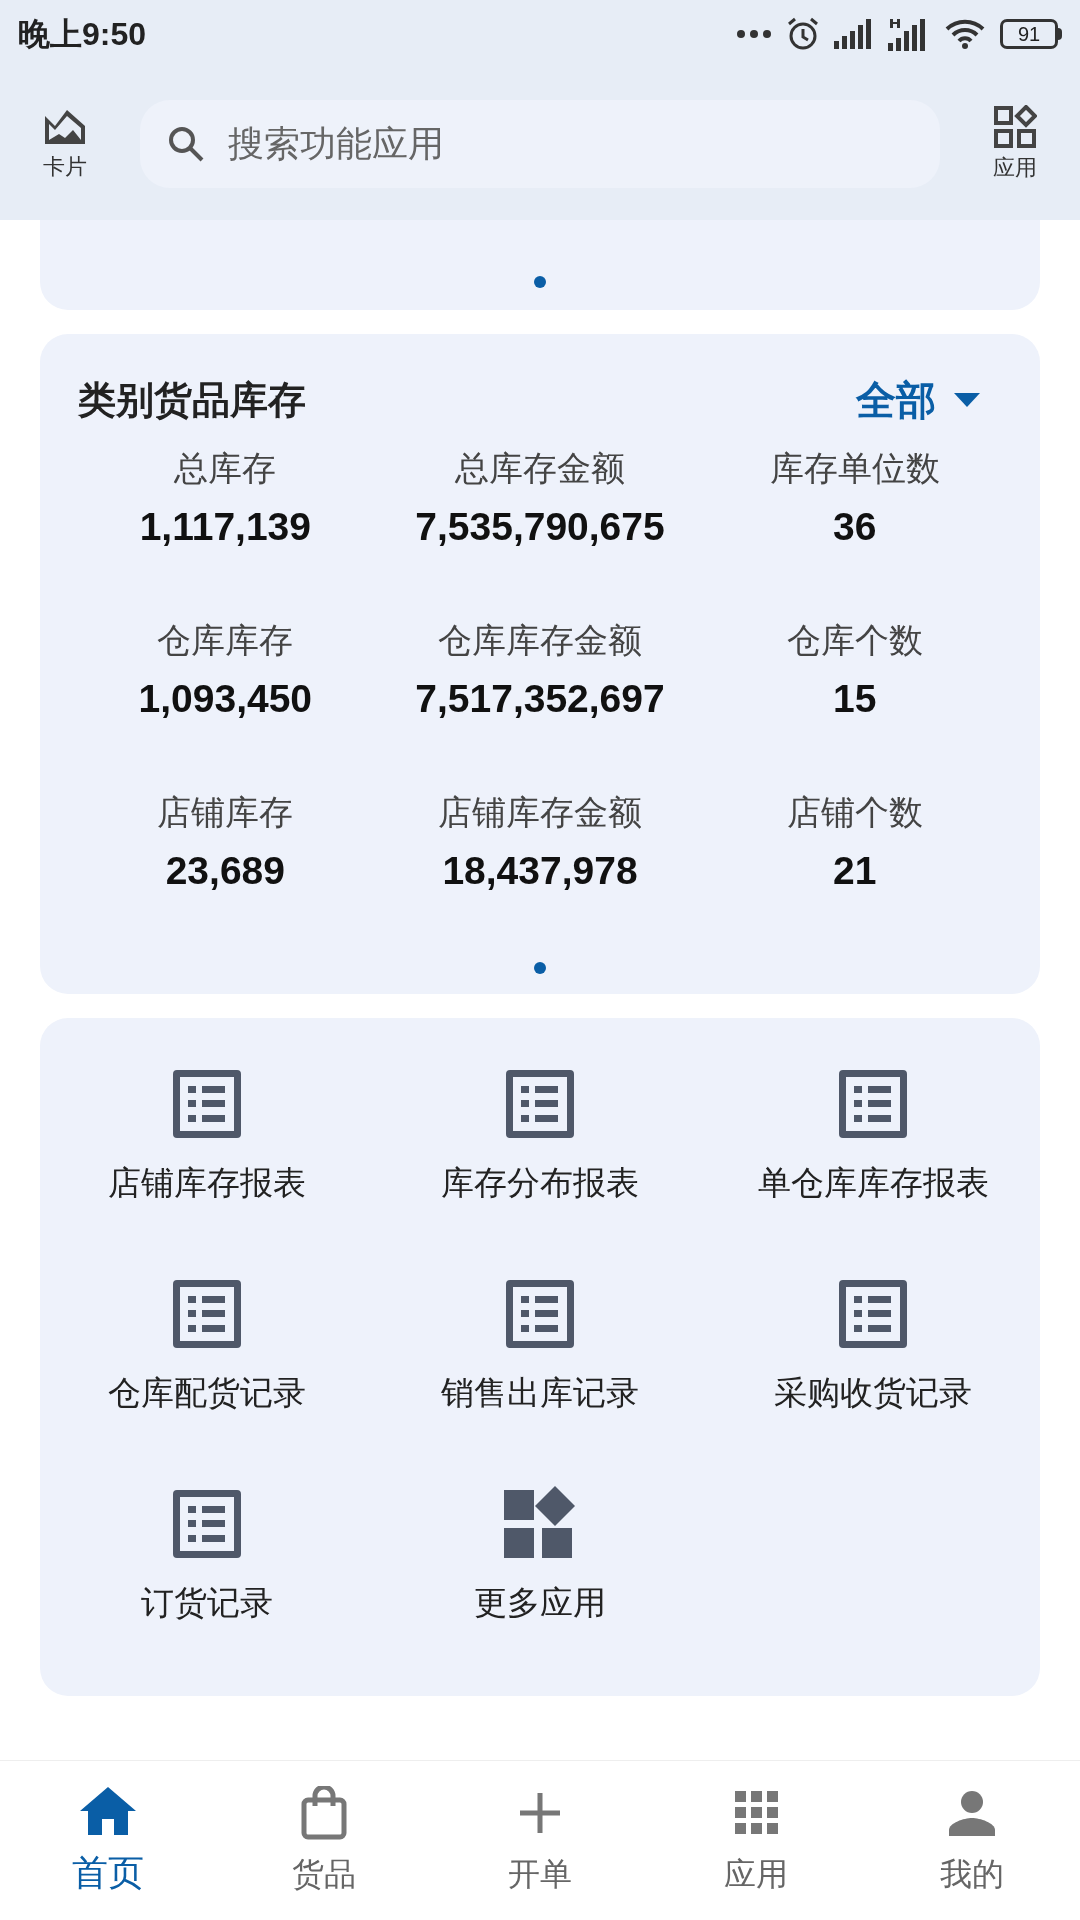 The height and width of the screenshot is (1920, 1080). I want to click on signal-icon, so click(854, 34).